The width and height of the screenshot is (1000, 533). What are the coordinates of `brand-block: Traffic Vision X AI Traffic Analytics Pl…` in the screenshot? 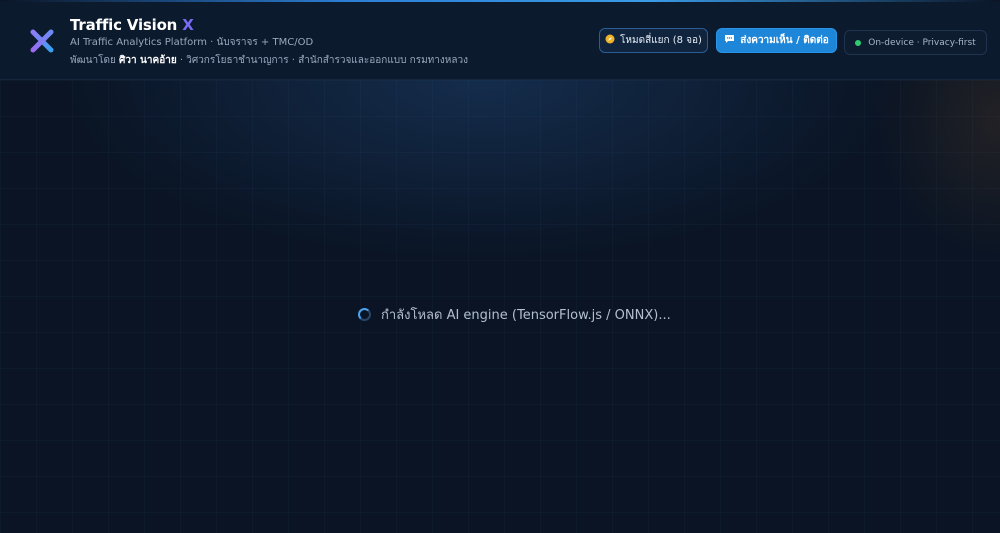 It's located at (269, 41).